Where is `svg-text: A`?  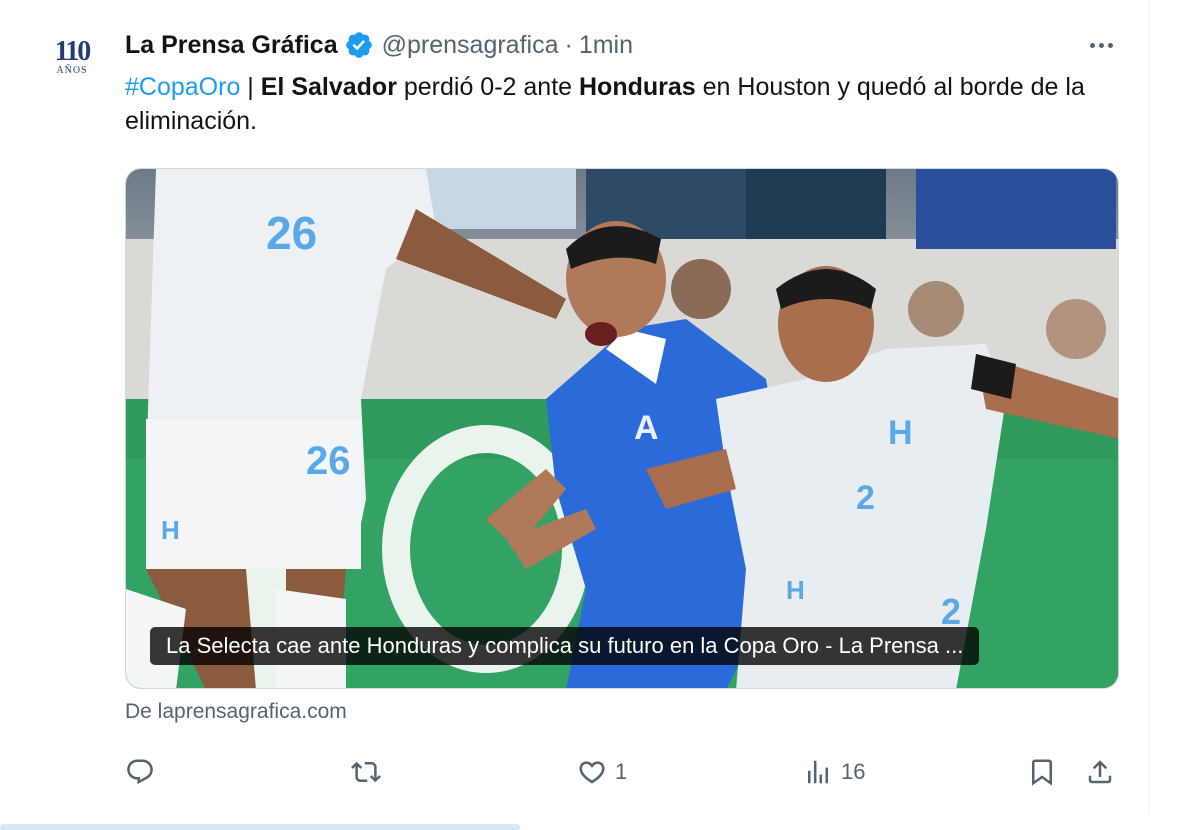 svg-text: A is located at coordinates (646, 428).